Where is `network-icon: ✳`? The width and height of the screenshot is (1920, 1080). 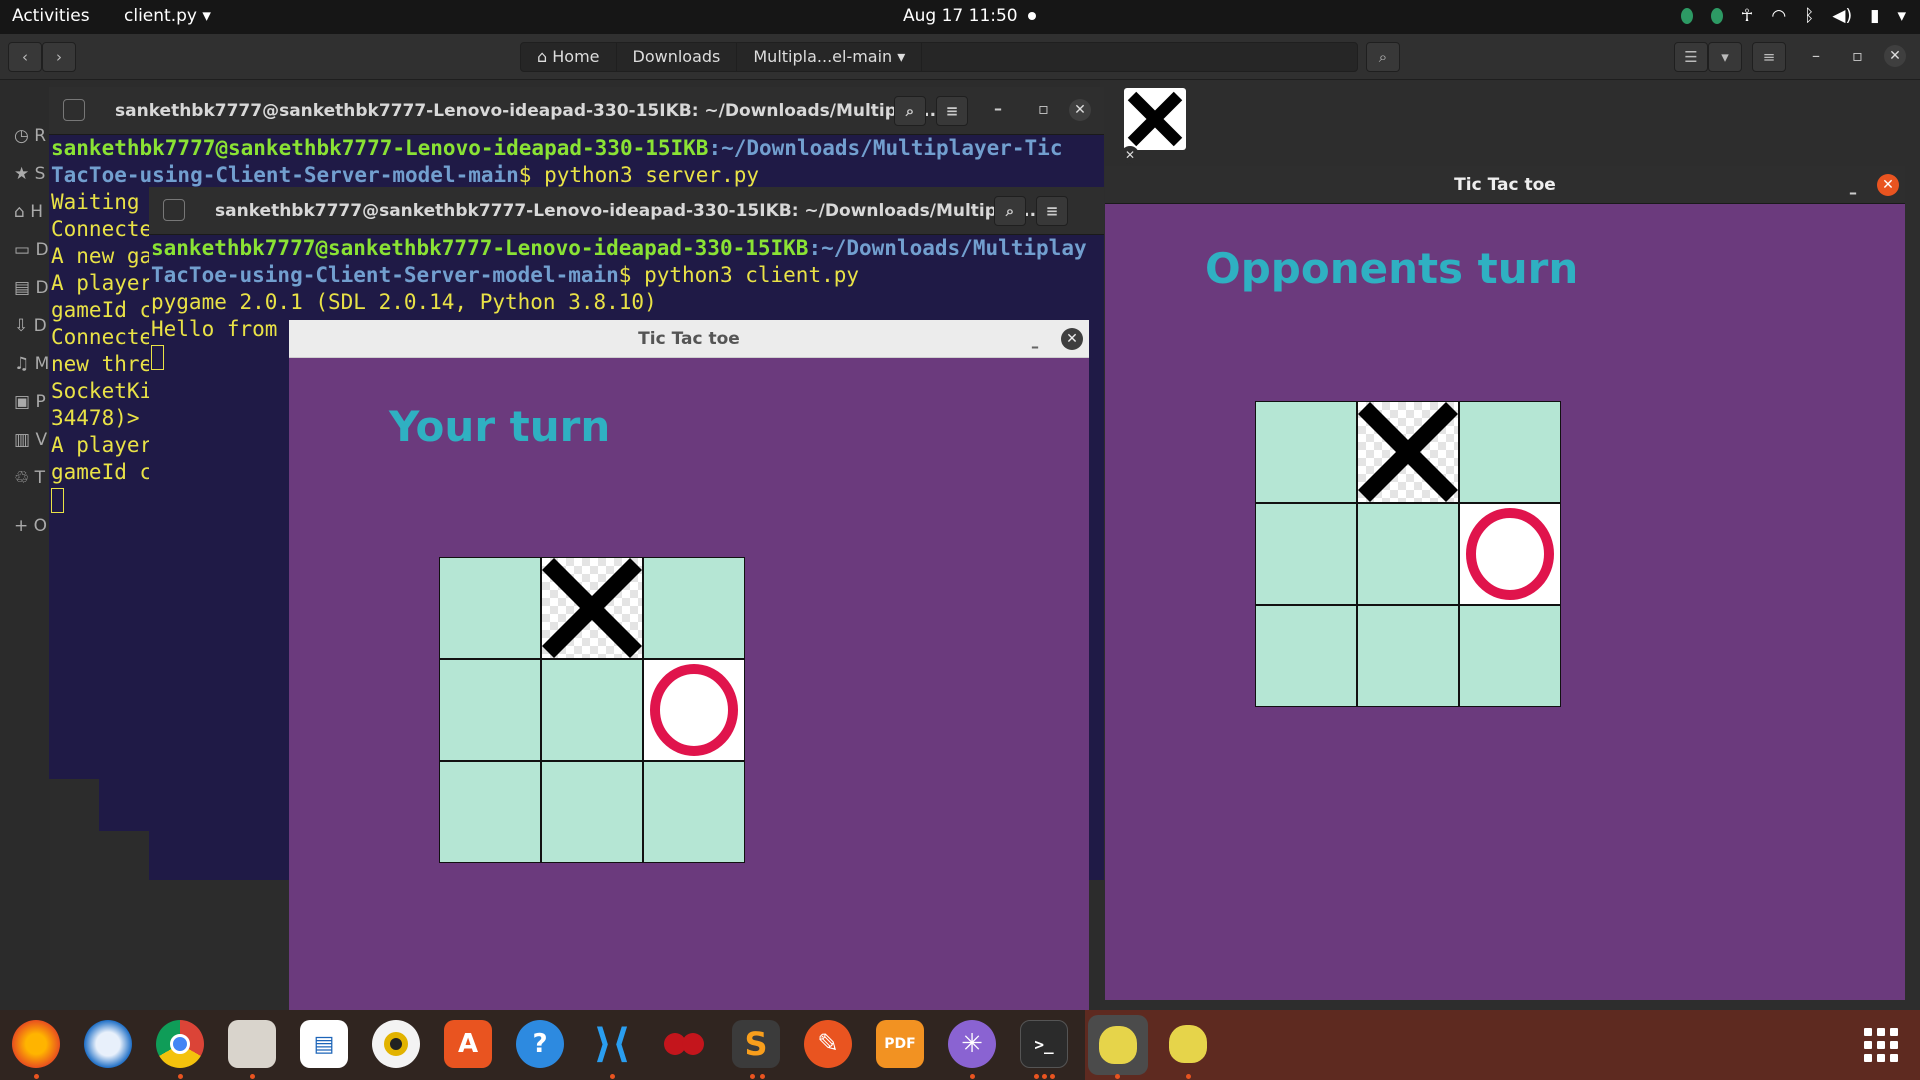
network-icon: ✳ is located at coordinates (972, 1044).